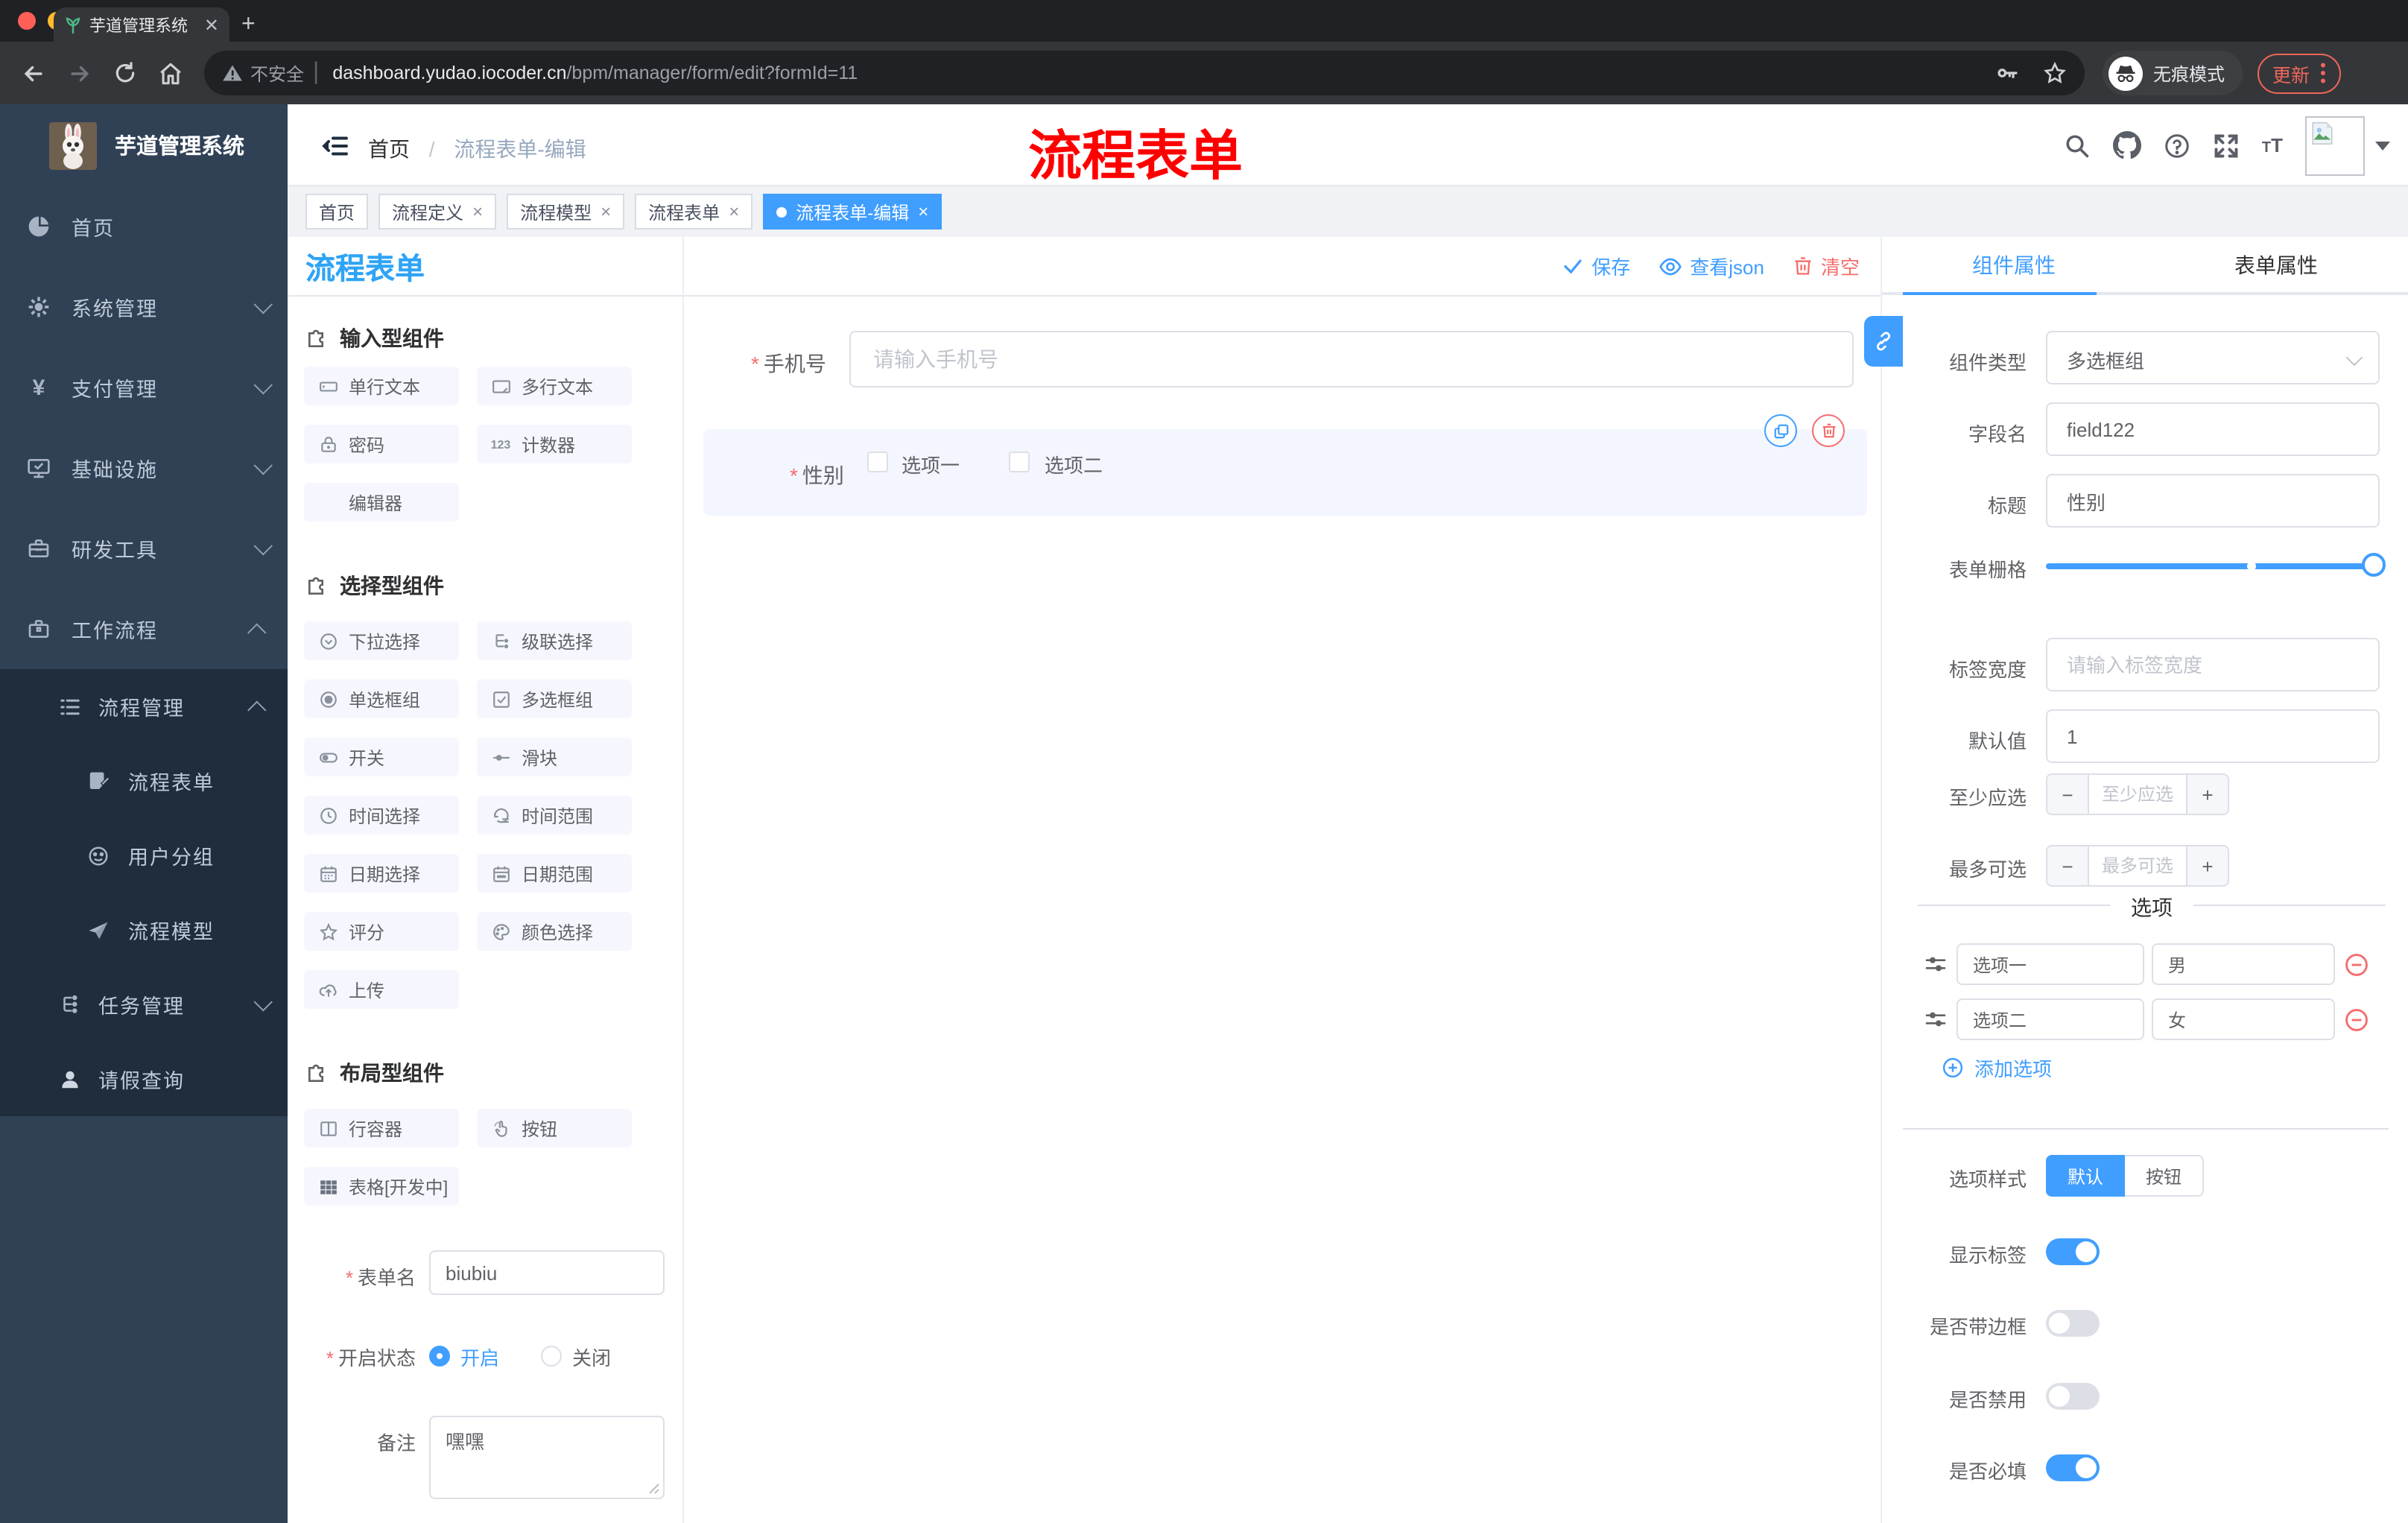 This screenshot has height=1523, width=2408. What do you see at coordinates (1711, 266) in the screenshot?
I see `view-json-button: 查看json` at bounding box center [1711, 266].